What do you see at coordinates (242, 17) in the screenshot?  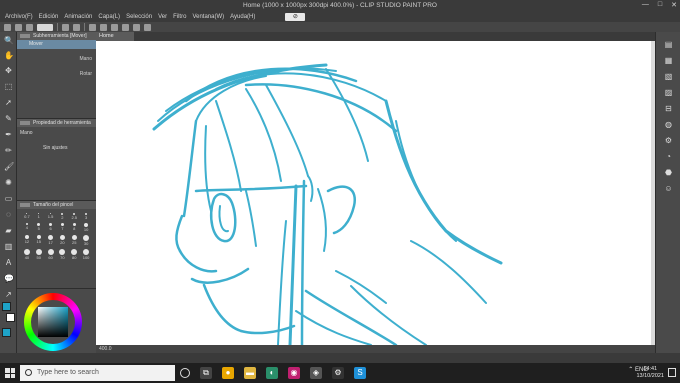 I see `menu-ayuda: Ayuda(H)` at bounding box center [242, 17].